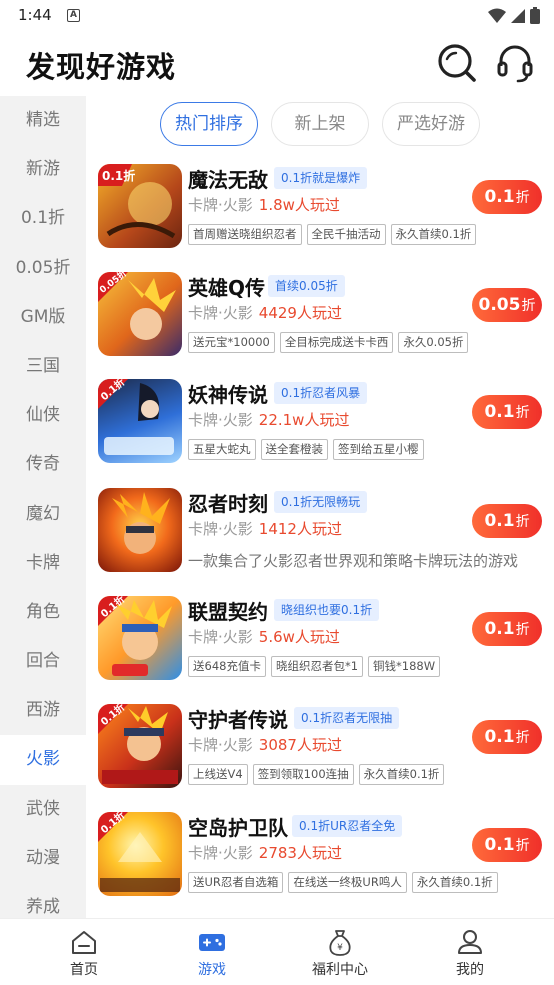 The image size is (554, 985). I want to click on category-huihe: 回合, so click(43, 661).